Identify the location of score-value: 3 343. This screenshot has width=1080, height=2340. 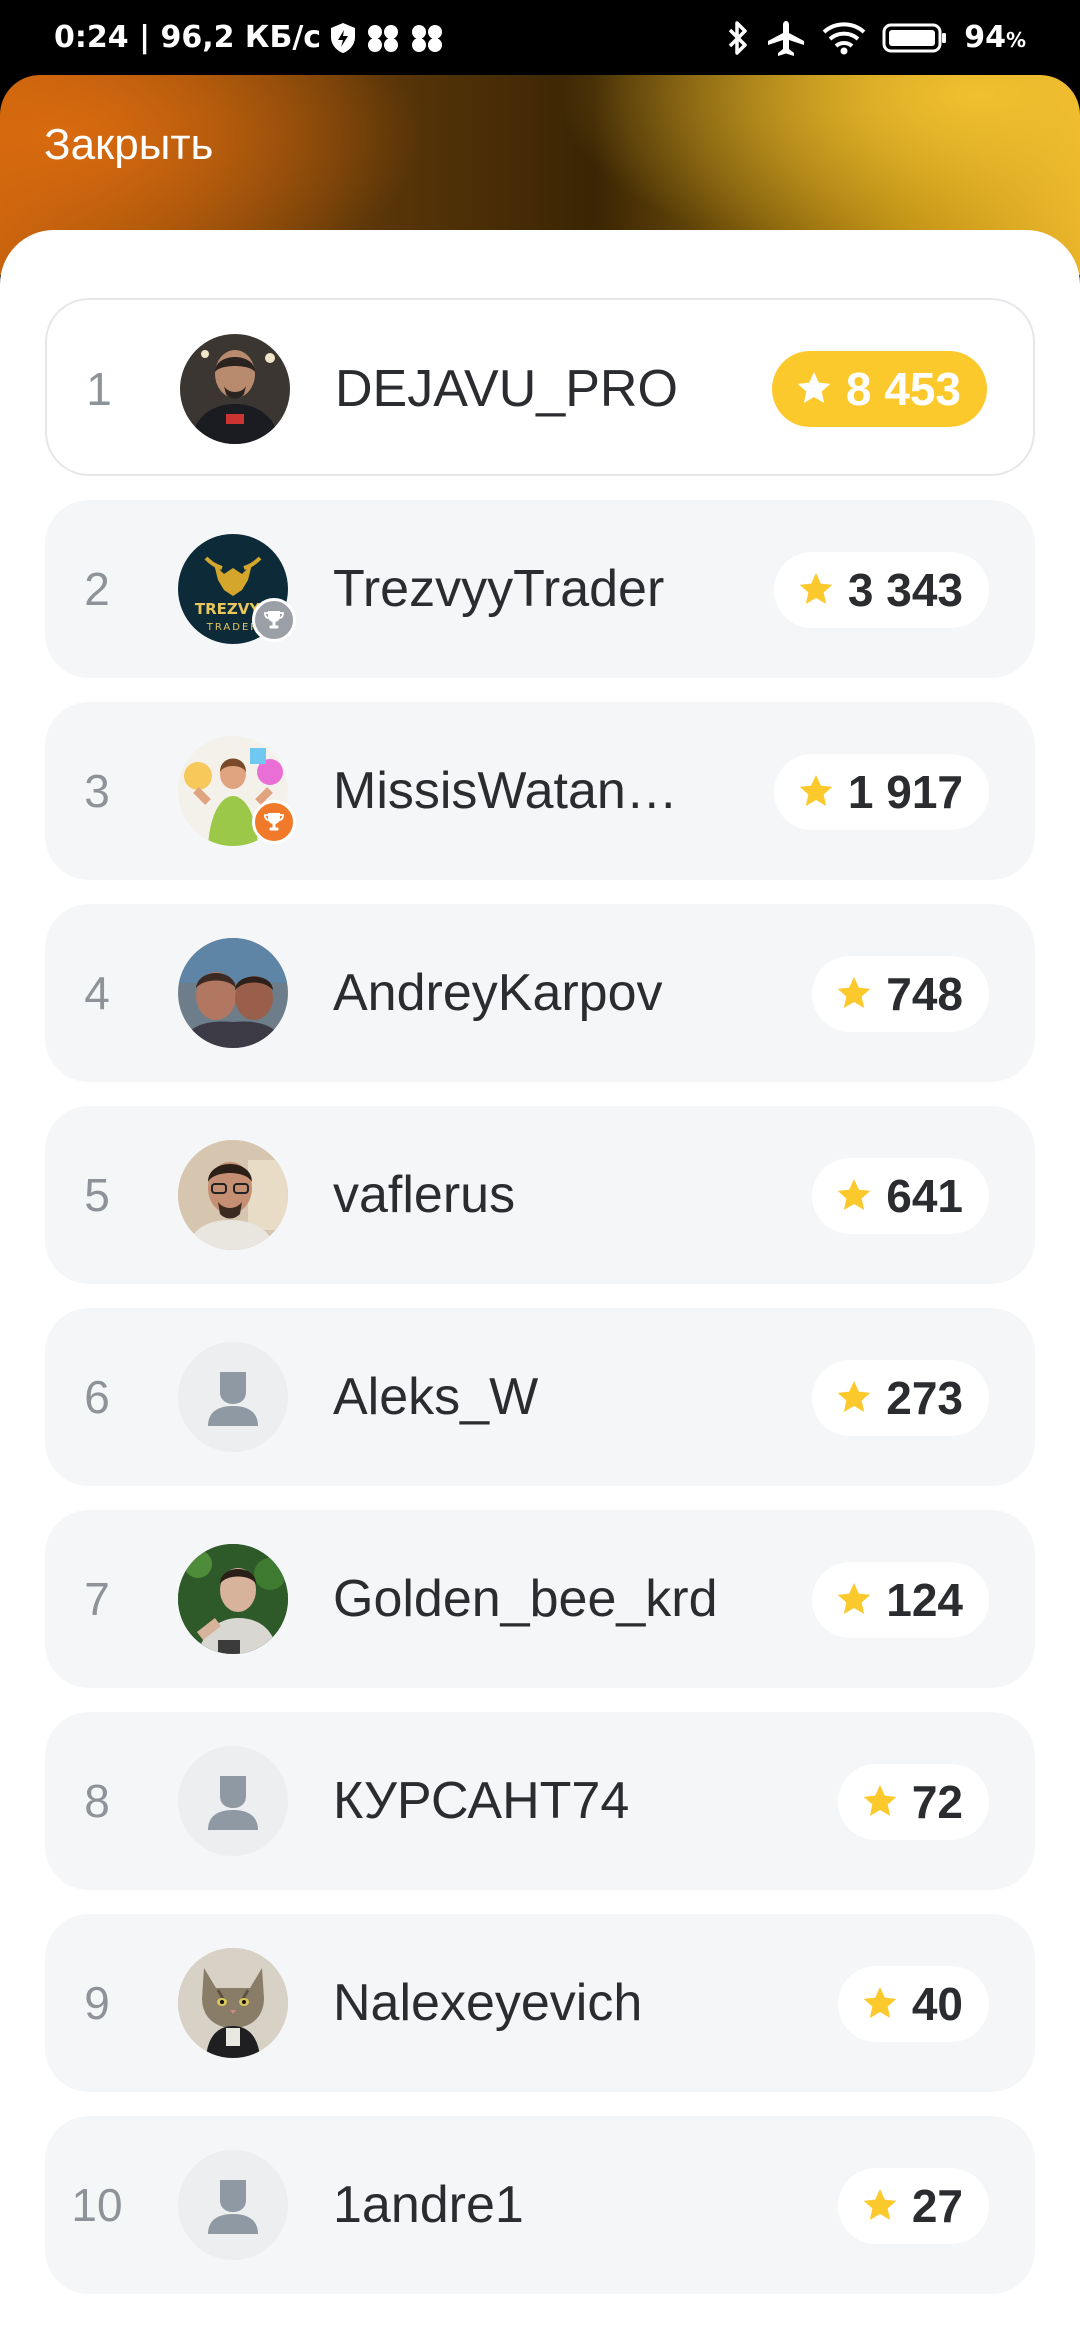
(905, 590).